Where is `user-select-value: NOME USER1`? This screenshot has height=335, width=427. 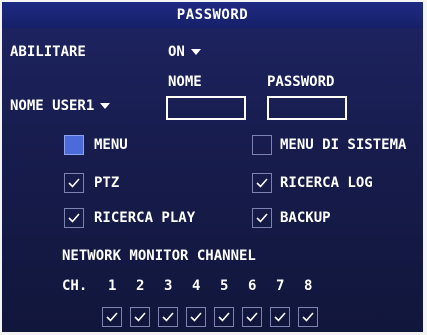
user-select-value: NOME USER1 is located at coordinates (52, 106).